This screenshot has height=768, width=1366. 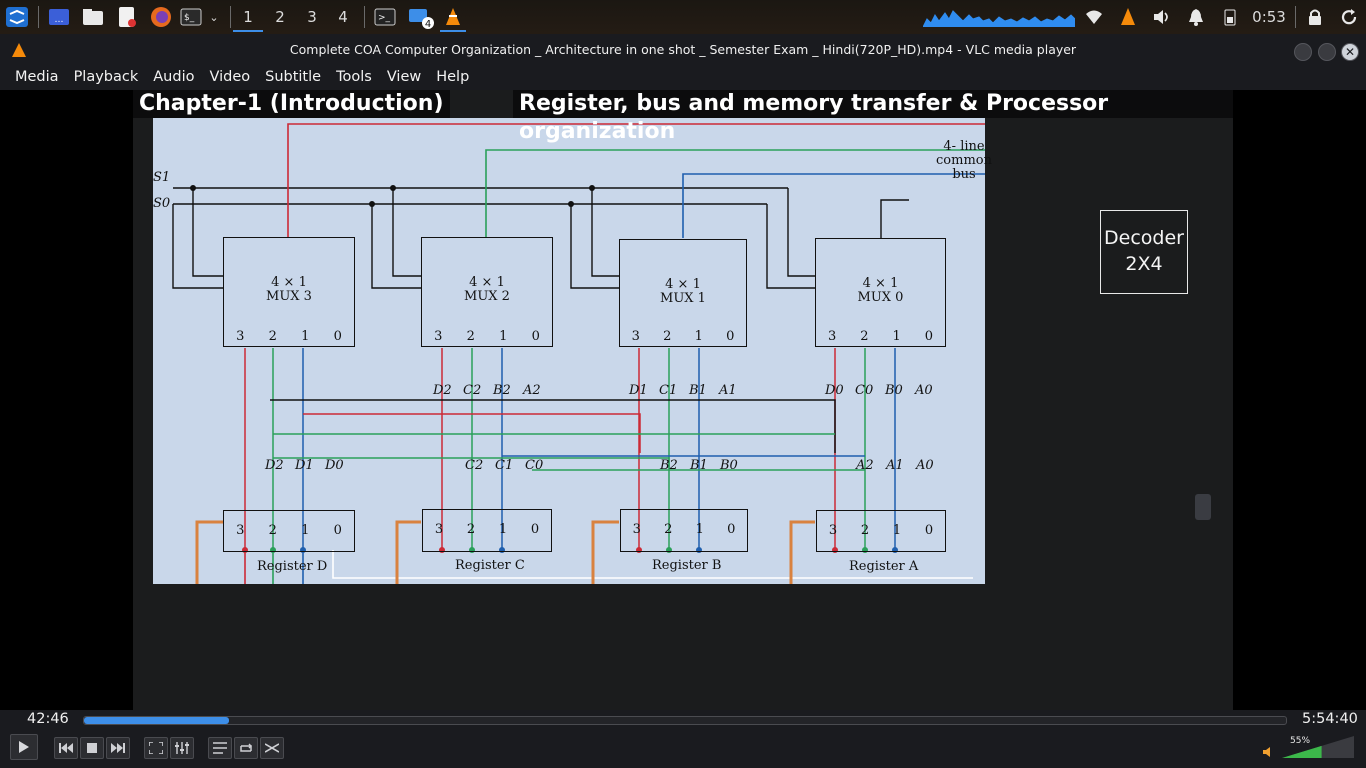 What do you see at coordinates (1094, 17) in the screenshot?
I see `wifi-icon` at bounding box center [1094, 17].